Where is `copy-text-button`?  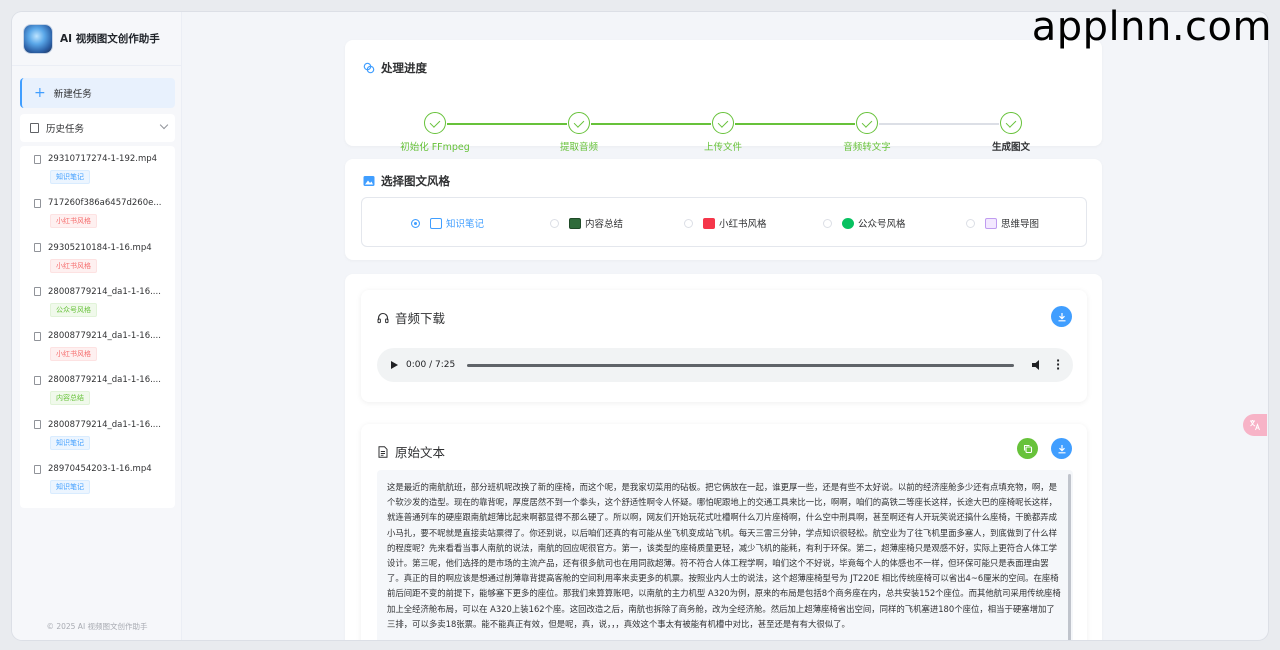
copy-text-button is located at coordinates (1027, 448).